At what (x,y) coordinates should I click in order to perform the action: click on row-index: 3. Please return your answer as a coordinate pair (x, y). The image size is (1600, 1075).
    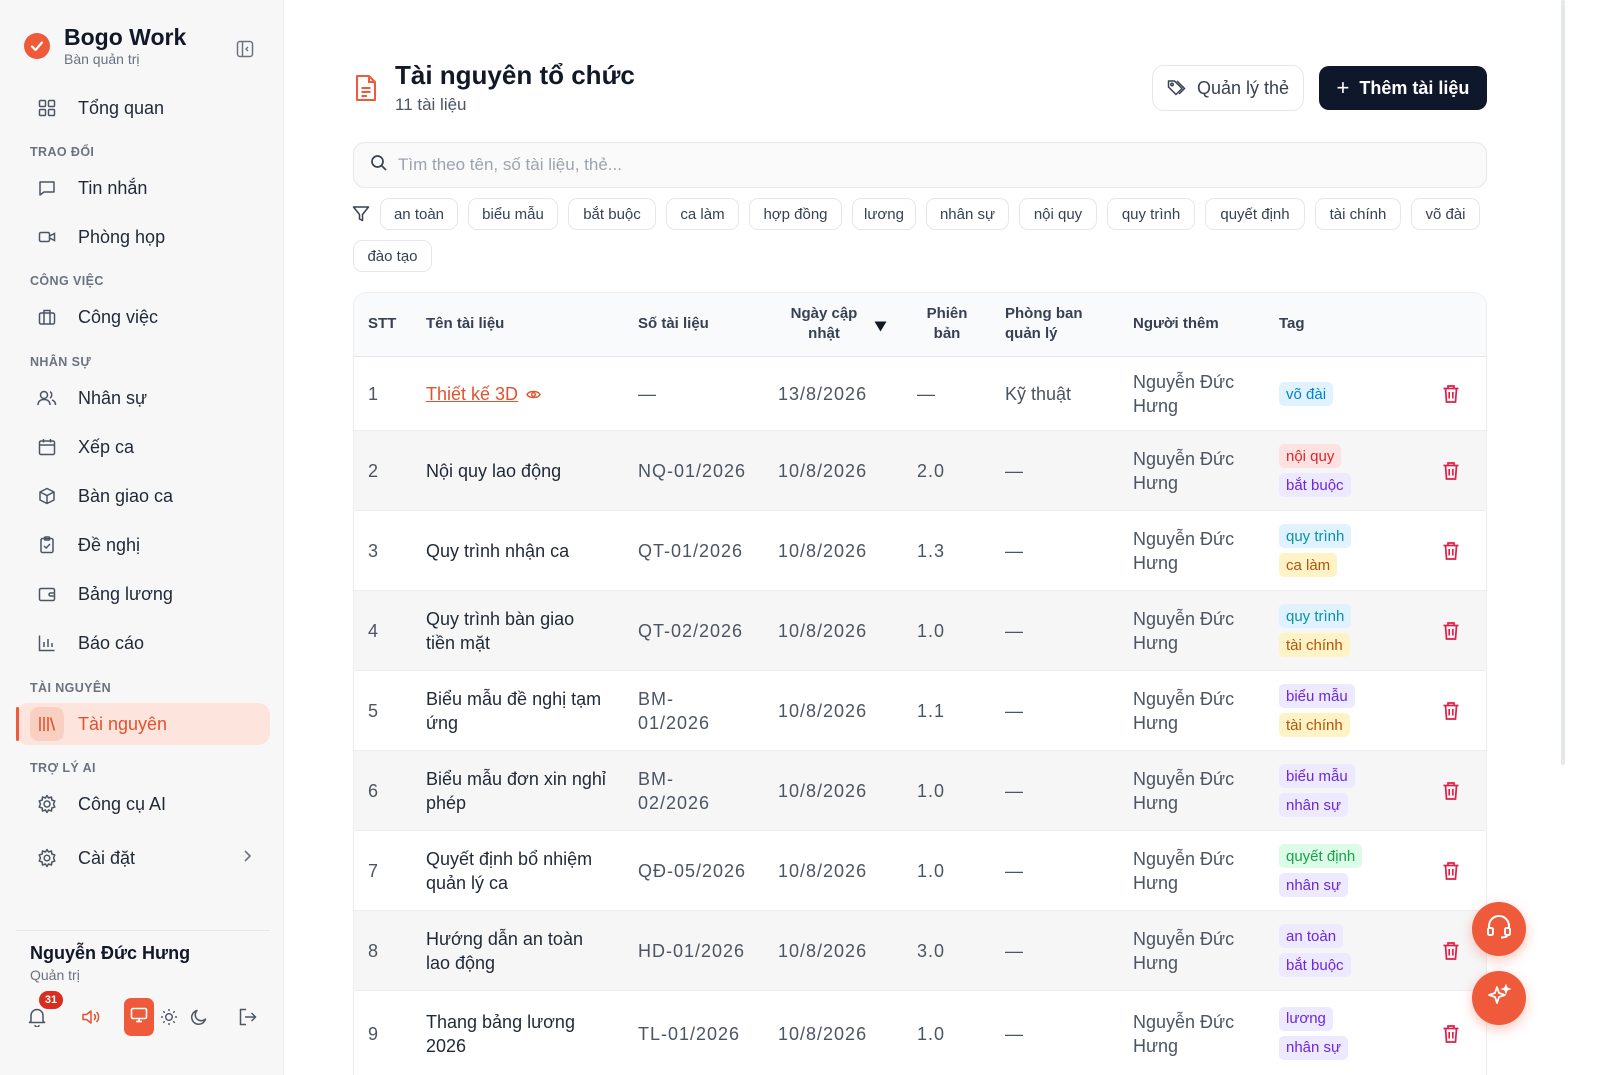
    Looking at the image, I should click on (373, 551).